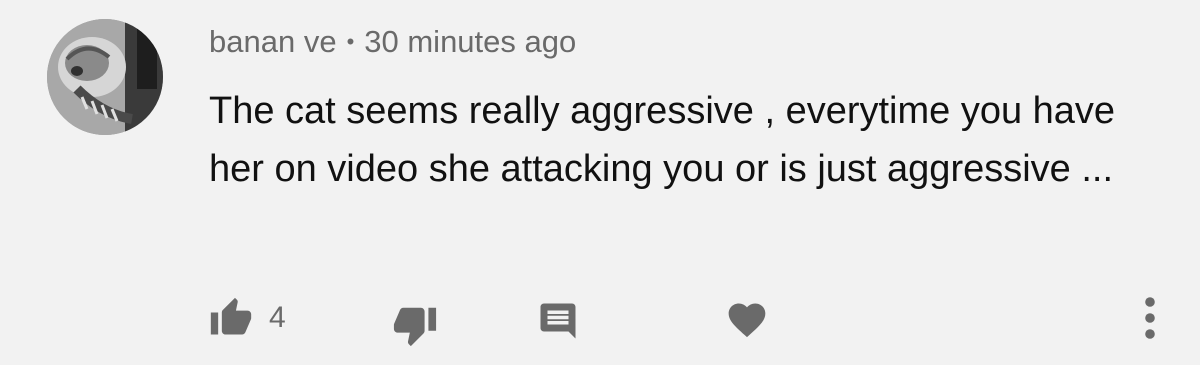  I want to click on thumbs-down-icon, so click(415, 327).